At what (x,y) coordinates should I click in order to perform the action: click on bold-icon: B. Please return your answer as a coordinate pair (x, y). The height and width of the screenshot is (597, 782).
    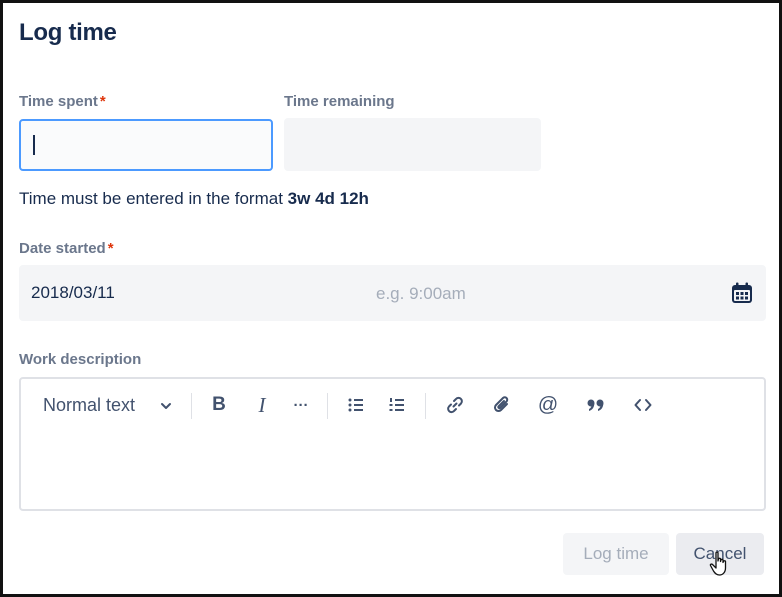
    Looking at the image, I should click on (219, 405).